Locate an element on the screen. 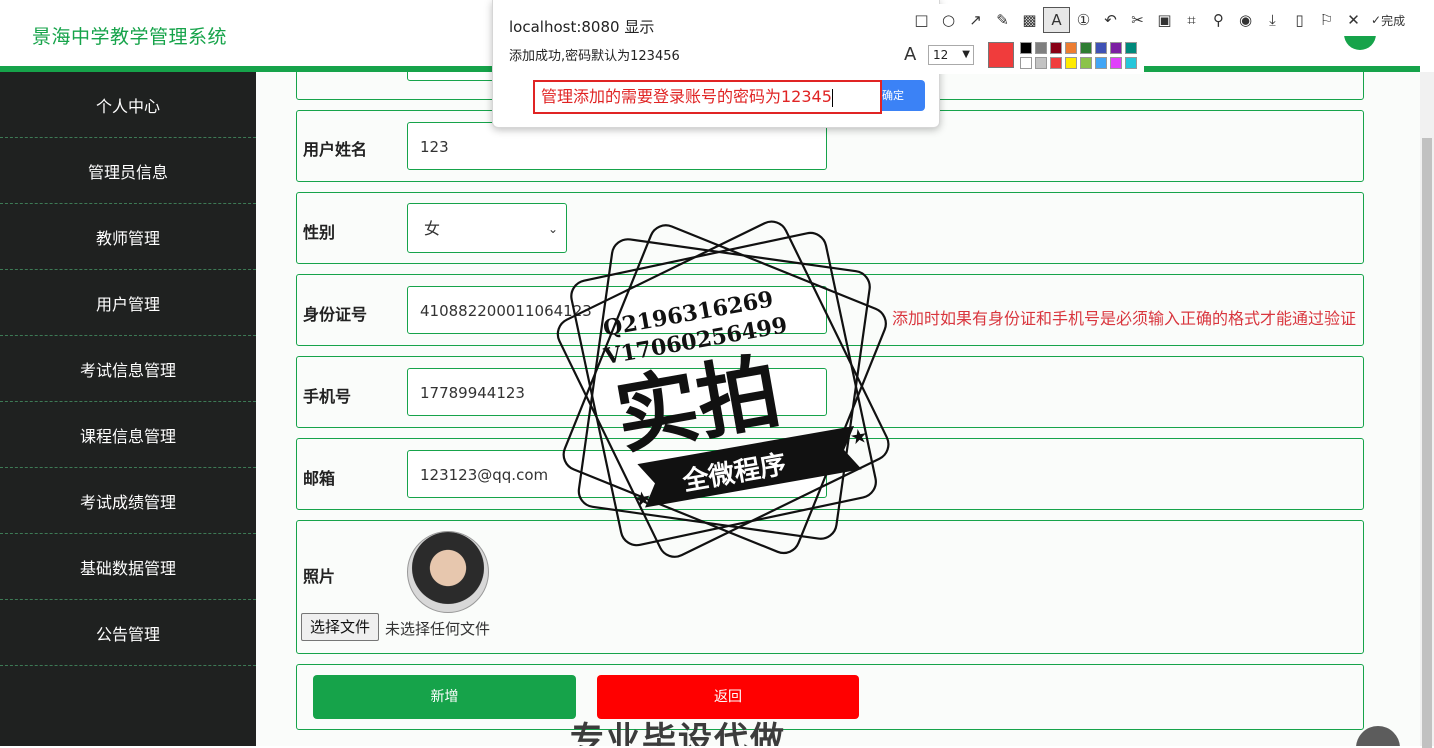 This screenshot has height=748, width=1434. sidebar-item-label: 用户管理 is located at coordinates (127, 304).